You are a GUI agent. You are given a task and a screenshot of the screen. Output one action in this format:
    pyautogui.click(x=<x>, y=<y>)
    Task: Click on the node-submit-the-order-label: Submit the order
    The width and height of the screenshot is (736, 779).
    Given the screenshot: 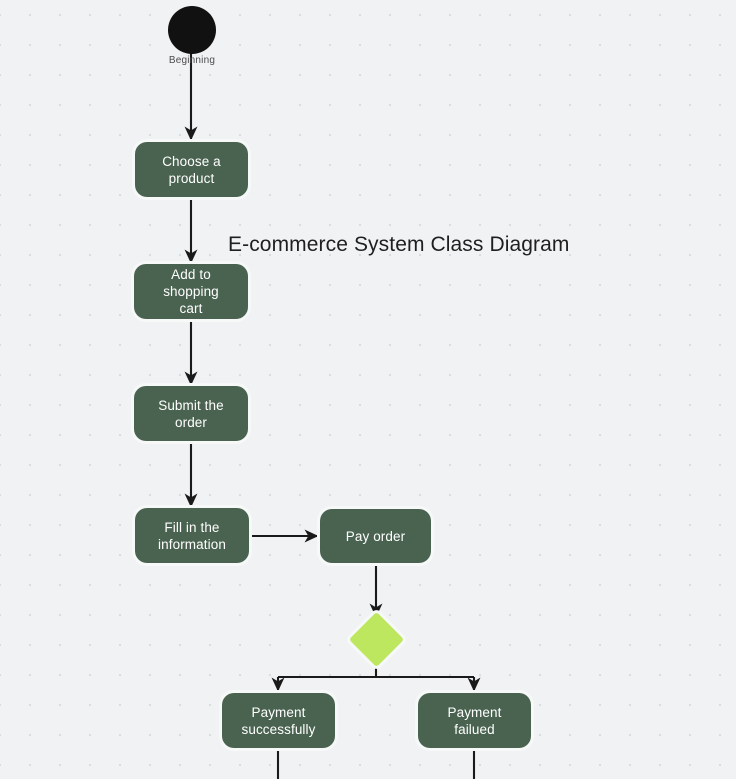 What is the action you would take?
    pyautogui.click(x=191, y=413)
    